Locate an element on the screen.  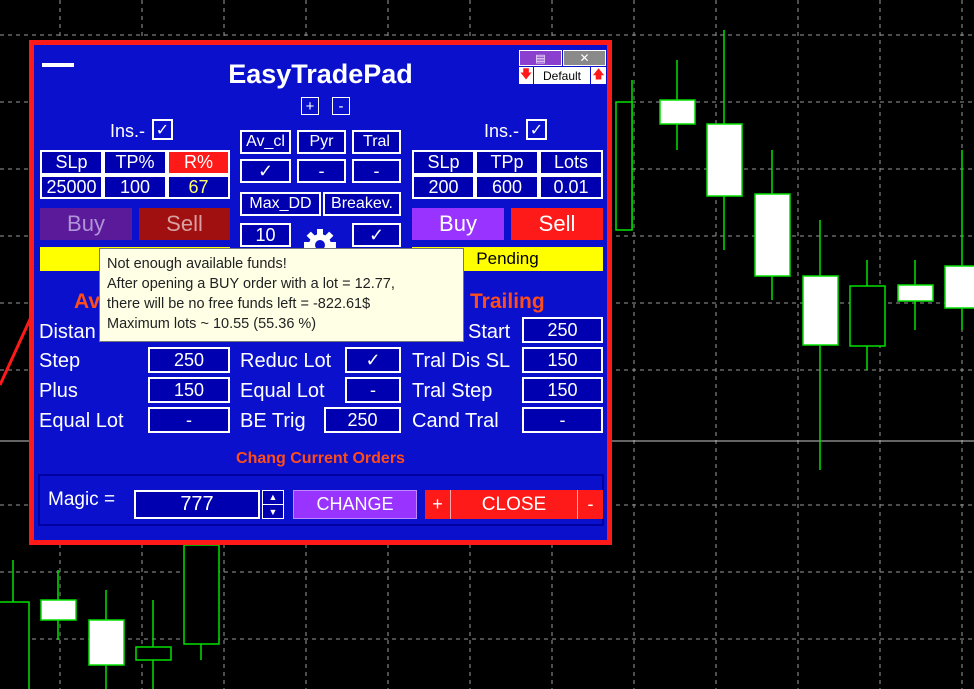
restore-button: ▤ is located at coordinates (540, 58).